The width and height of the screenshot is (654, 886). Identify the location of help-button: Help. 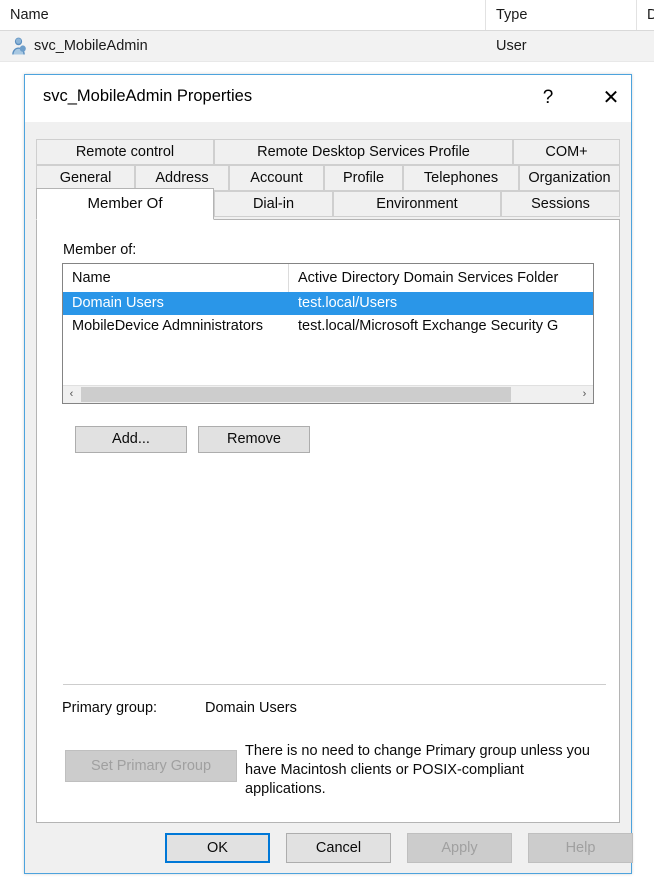
(580, 848).